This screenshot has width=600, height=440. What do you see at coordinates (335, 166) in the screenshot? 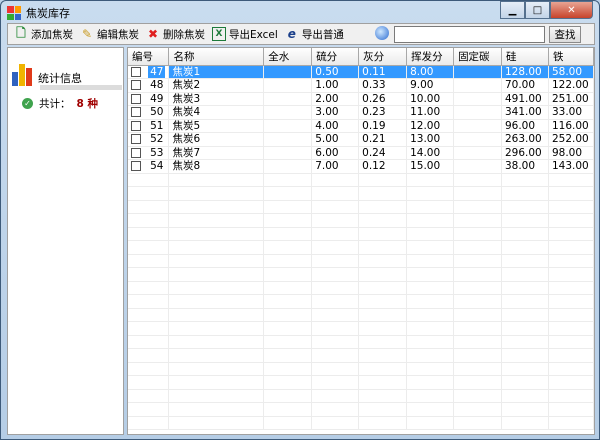
I see `table-cell: 7.00` at bounding box center [335, 166].